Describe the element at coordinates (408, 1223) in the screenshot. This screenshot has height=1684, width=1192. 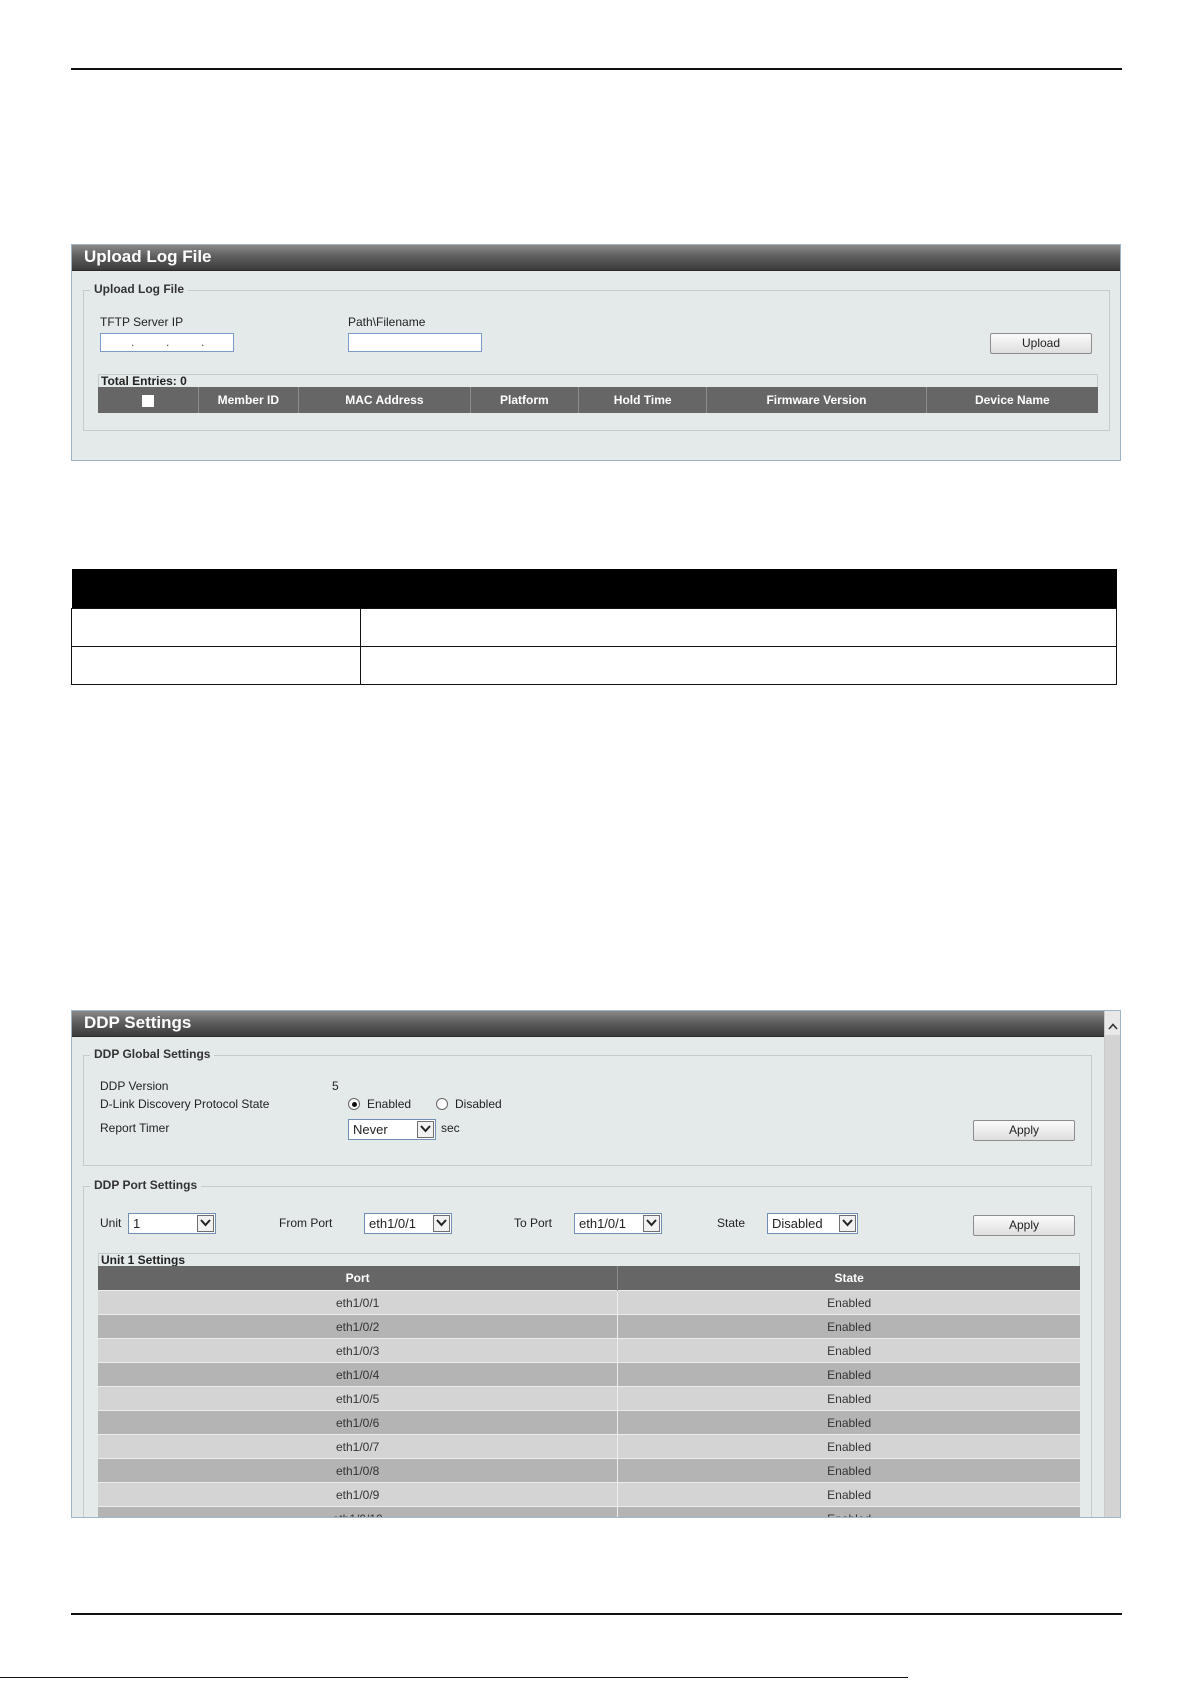
I see `from-port-select: eth1/0/1` at that location.